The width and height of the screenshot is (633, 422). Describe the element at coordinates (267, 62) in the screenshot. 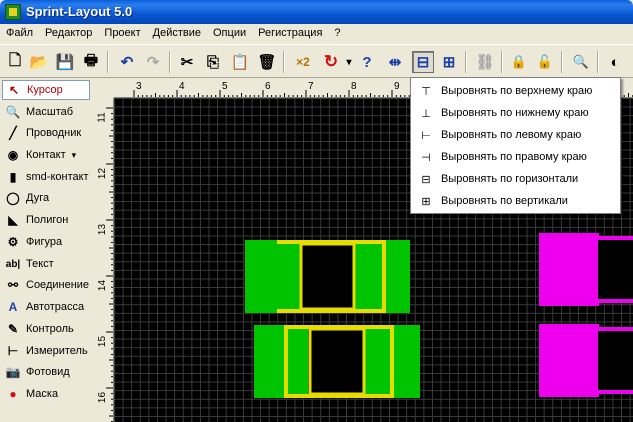

I see `delete-icon: 🗑` at that location.